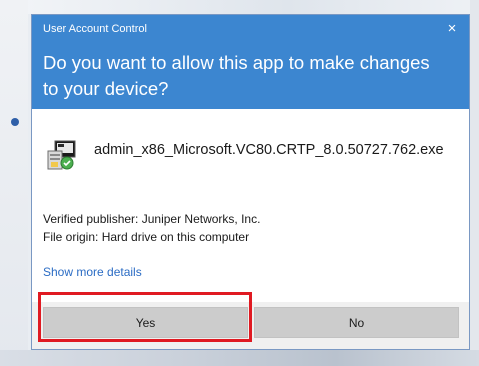  What do you see at coordinates (145, 322) in the screenshot?
I see `yes-button: Yes` at bounding box center [145, 322].